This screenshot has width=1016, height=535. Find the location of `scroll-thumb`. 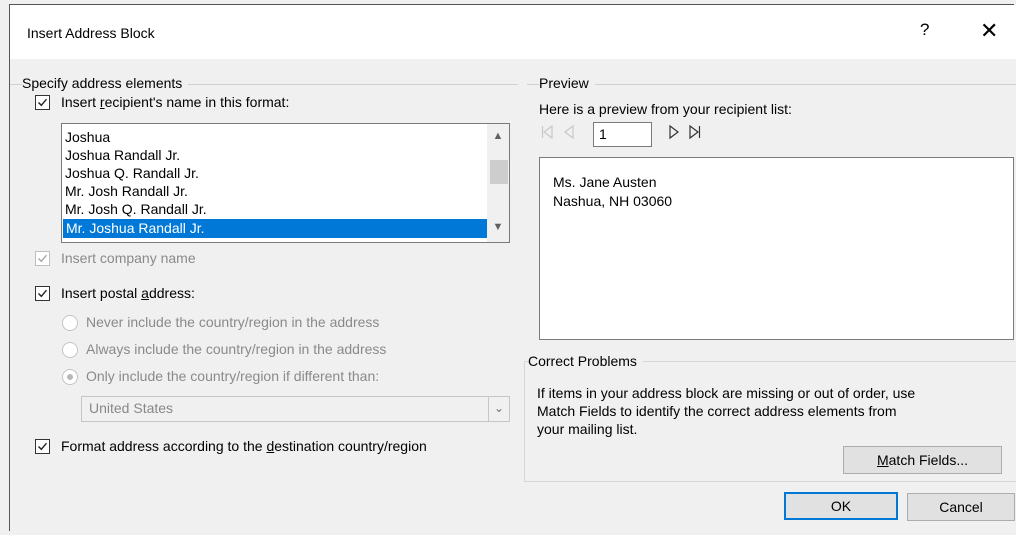

scroll-thumb is located at coordinates (499, 172).